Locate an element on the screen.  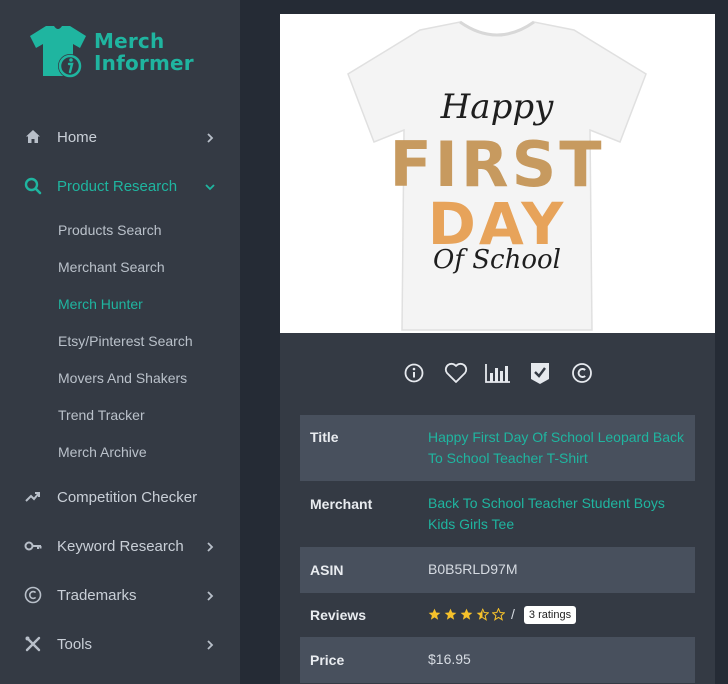
info-button is located at coordinates (414, 373).